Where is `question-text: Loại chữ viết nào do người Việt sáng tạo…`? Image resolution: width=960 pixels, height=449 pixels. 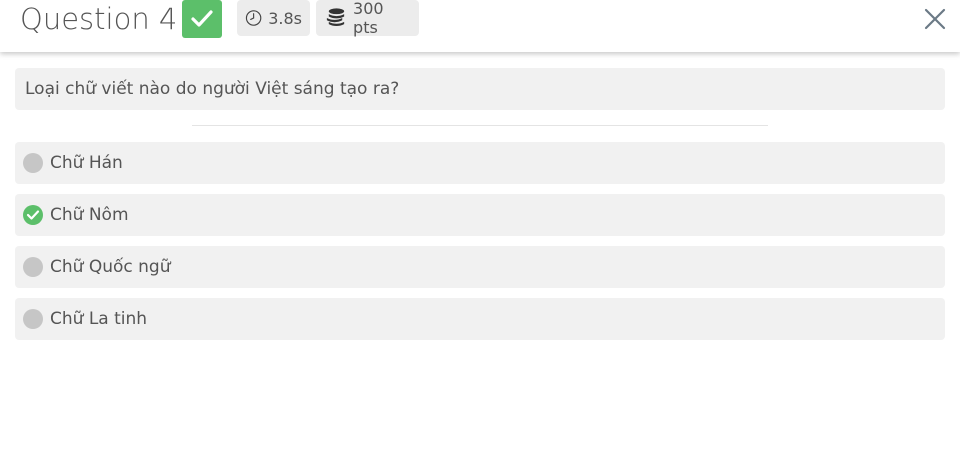
question-text: Loại chữ viết nào do người Việt sáng tạo… is located at coordinates (212, 89).